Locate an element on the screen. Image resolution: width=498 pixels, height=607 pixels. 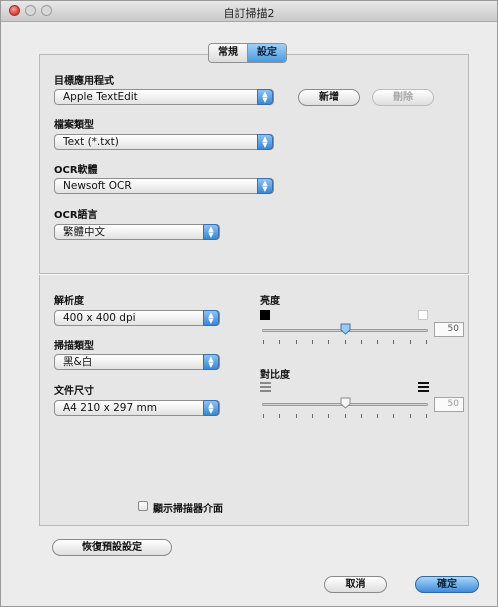
section-divider is located at coordinates (254, 274).